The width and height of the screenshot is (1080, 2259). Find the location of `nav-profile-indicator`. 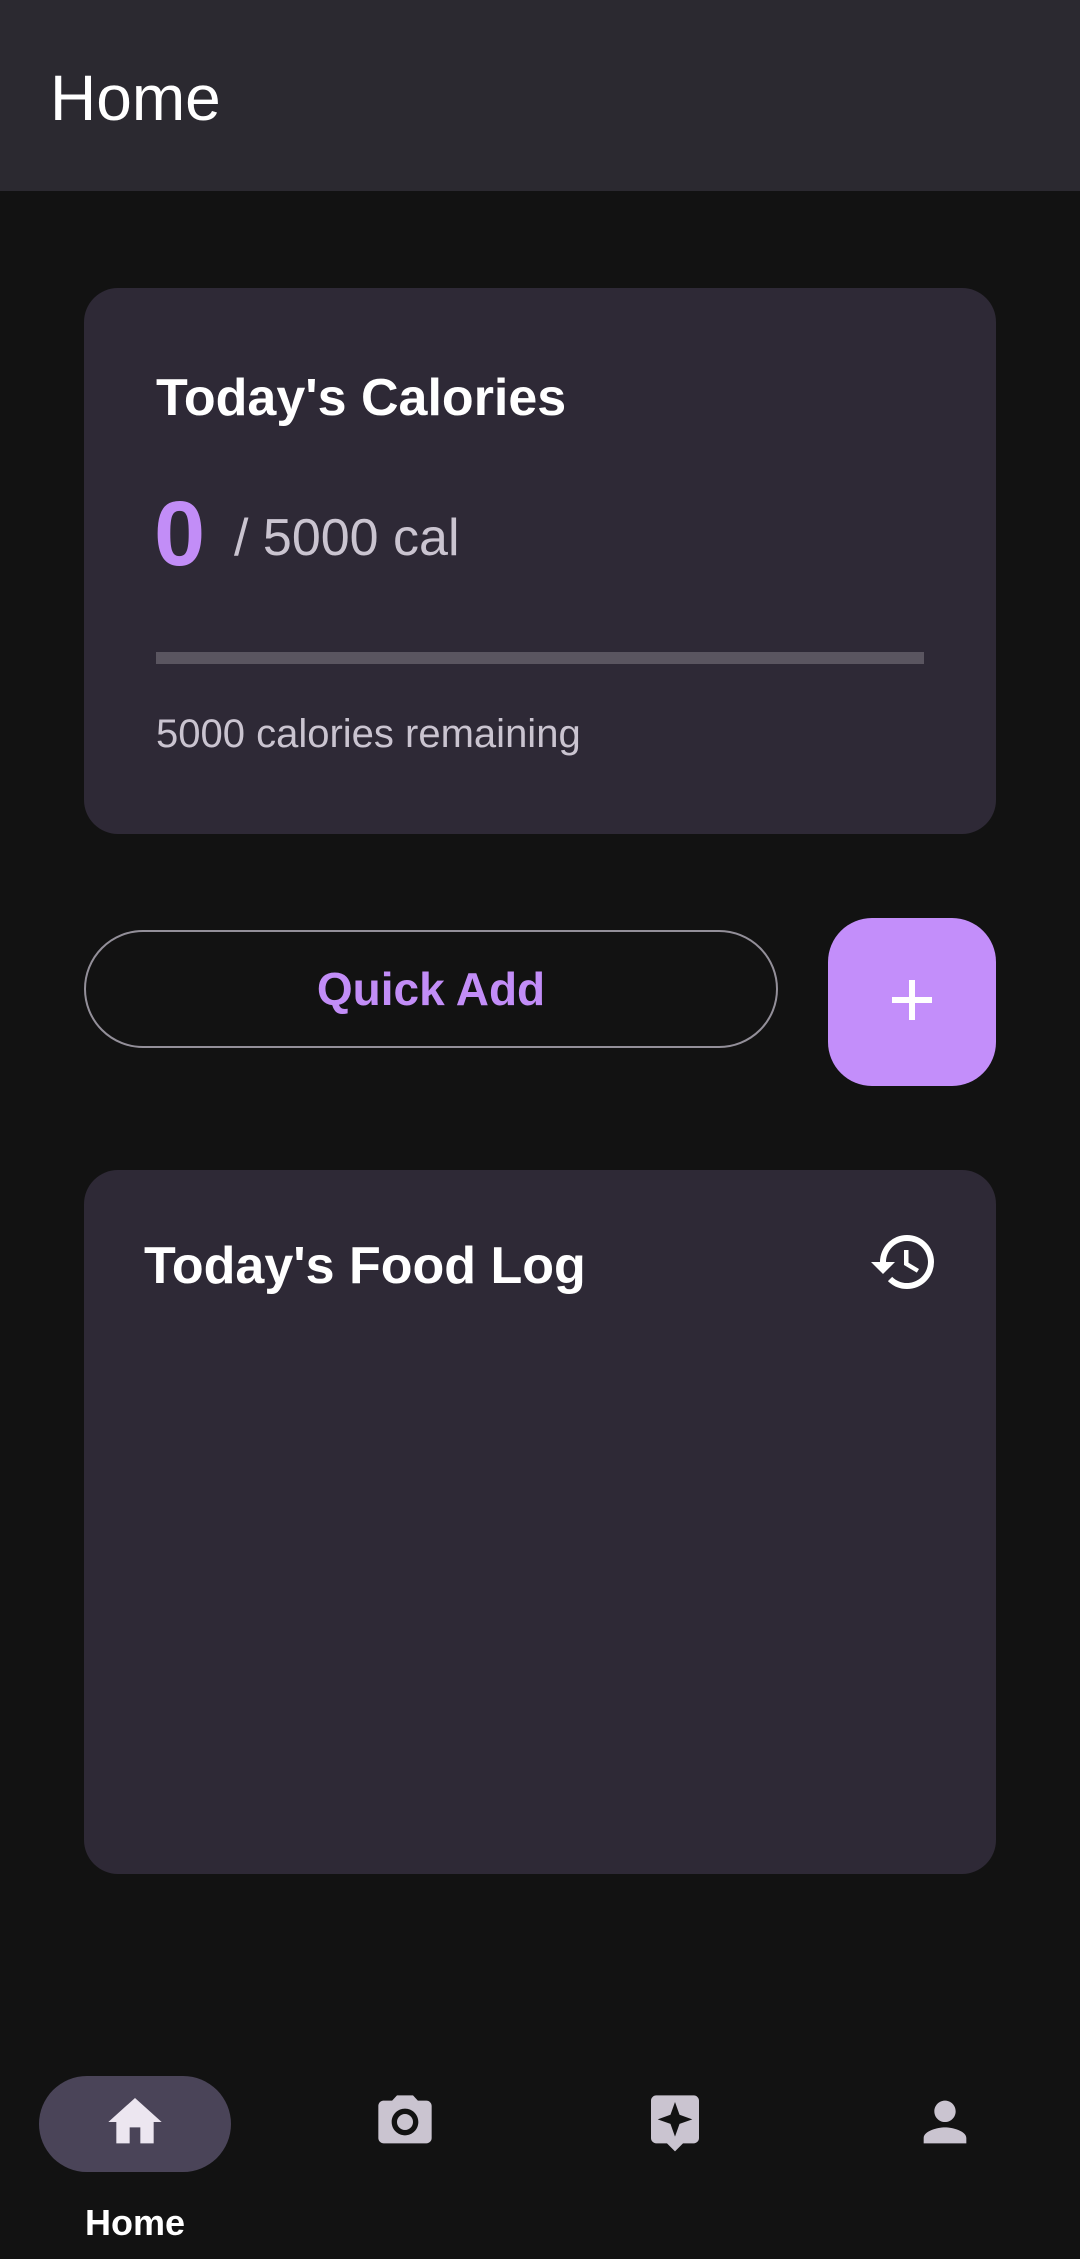

nav-profile-indicator is located at coordinates (945, 2124).